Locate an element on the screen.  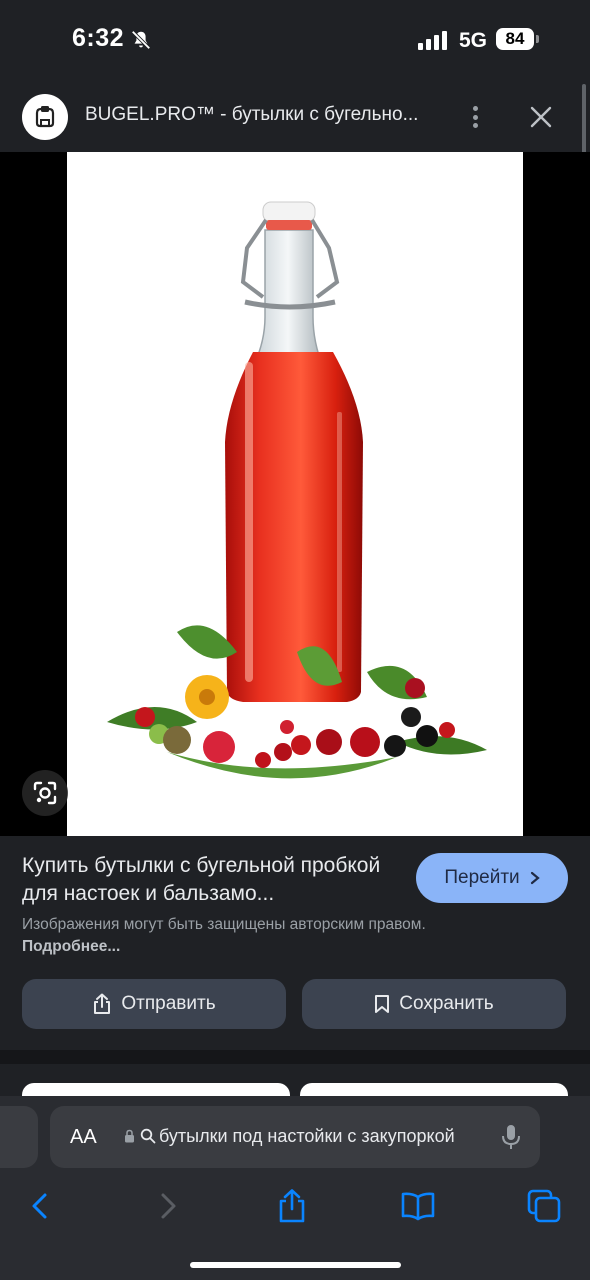
browser-toolbar: AA бутылки под настойки с закупоркой is located at coordinates (295, 1188).